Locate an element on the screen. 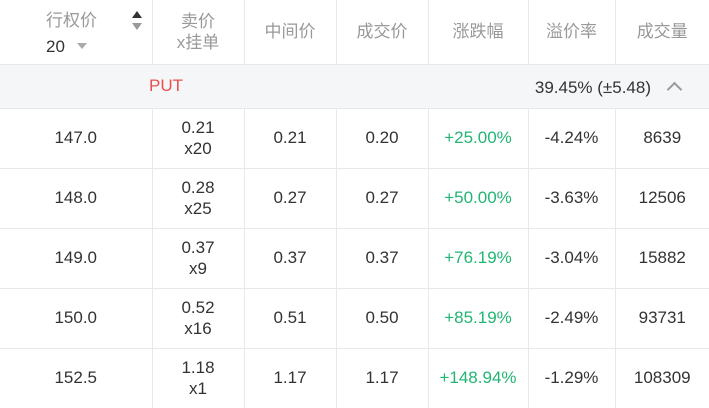  premium-column-header: 溢价率 is located at coordinates (572, 32).